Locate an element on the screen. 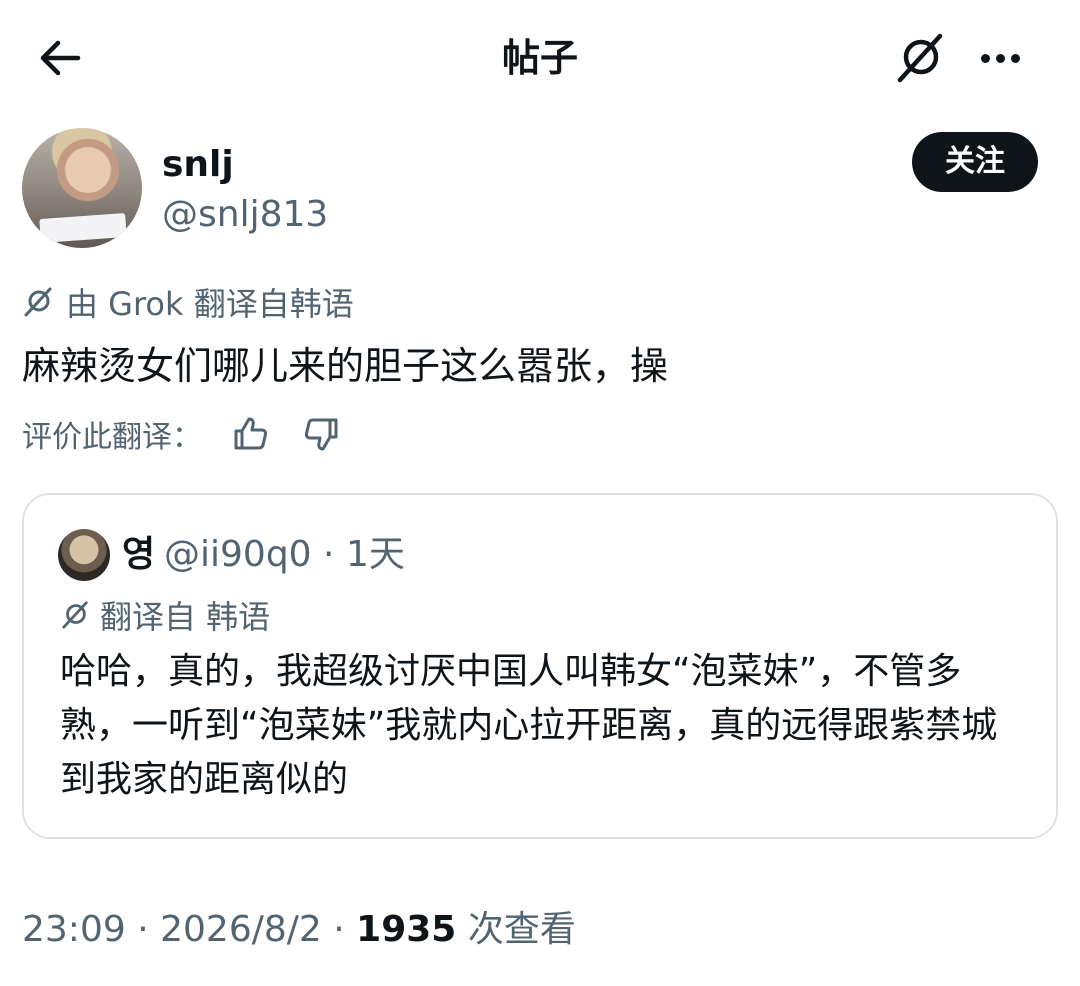 Image resolution: width=1080 pixels, height=986 pixels. view-count-label: 次查看 is located at coordinates (521, 929).